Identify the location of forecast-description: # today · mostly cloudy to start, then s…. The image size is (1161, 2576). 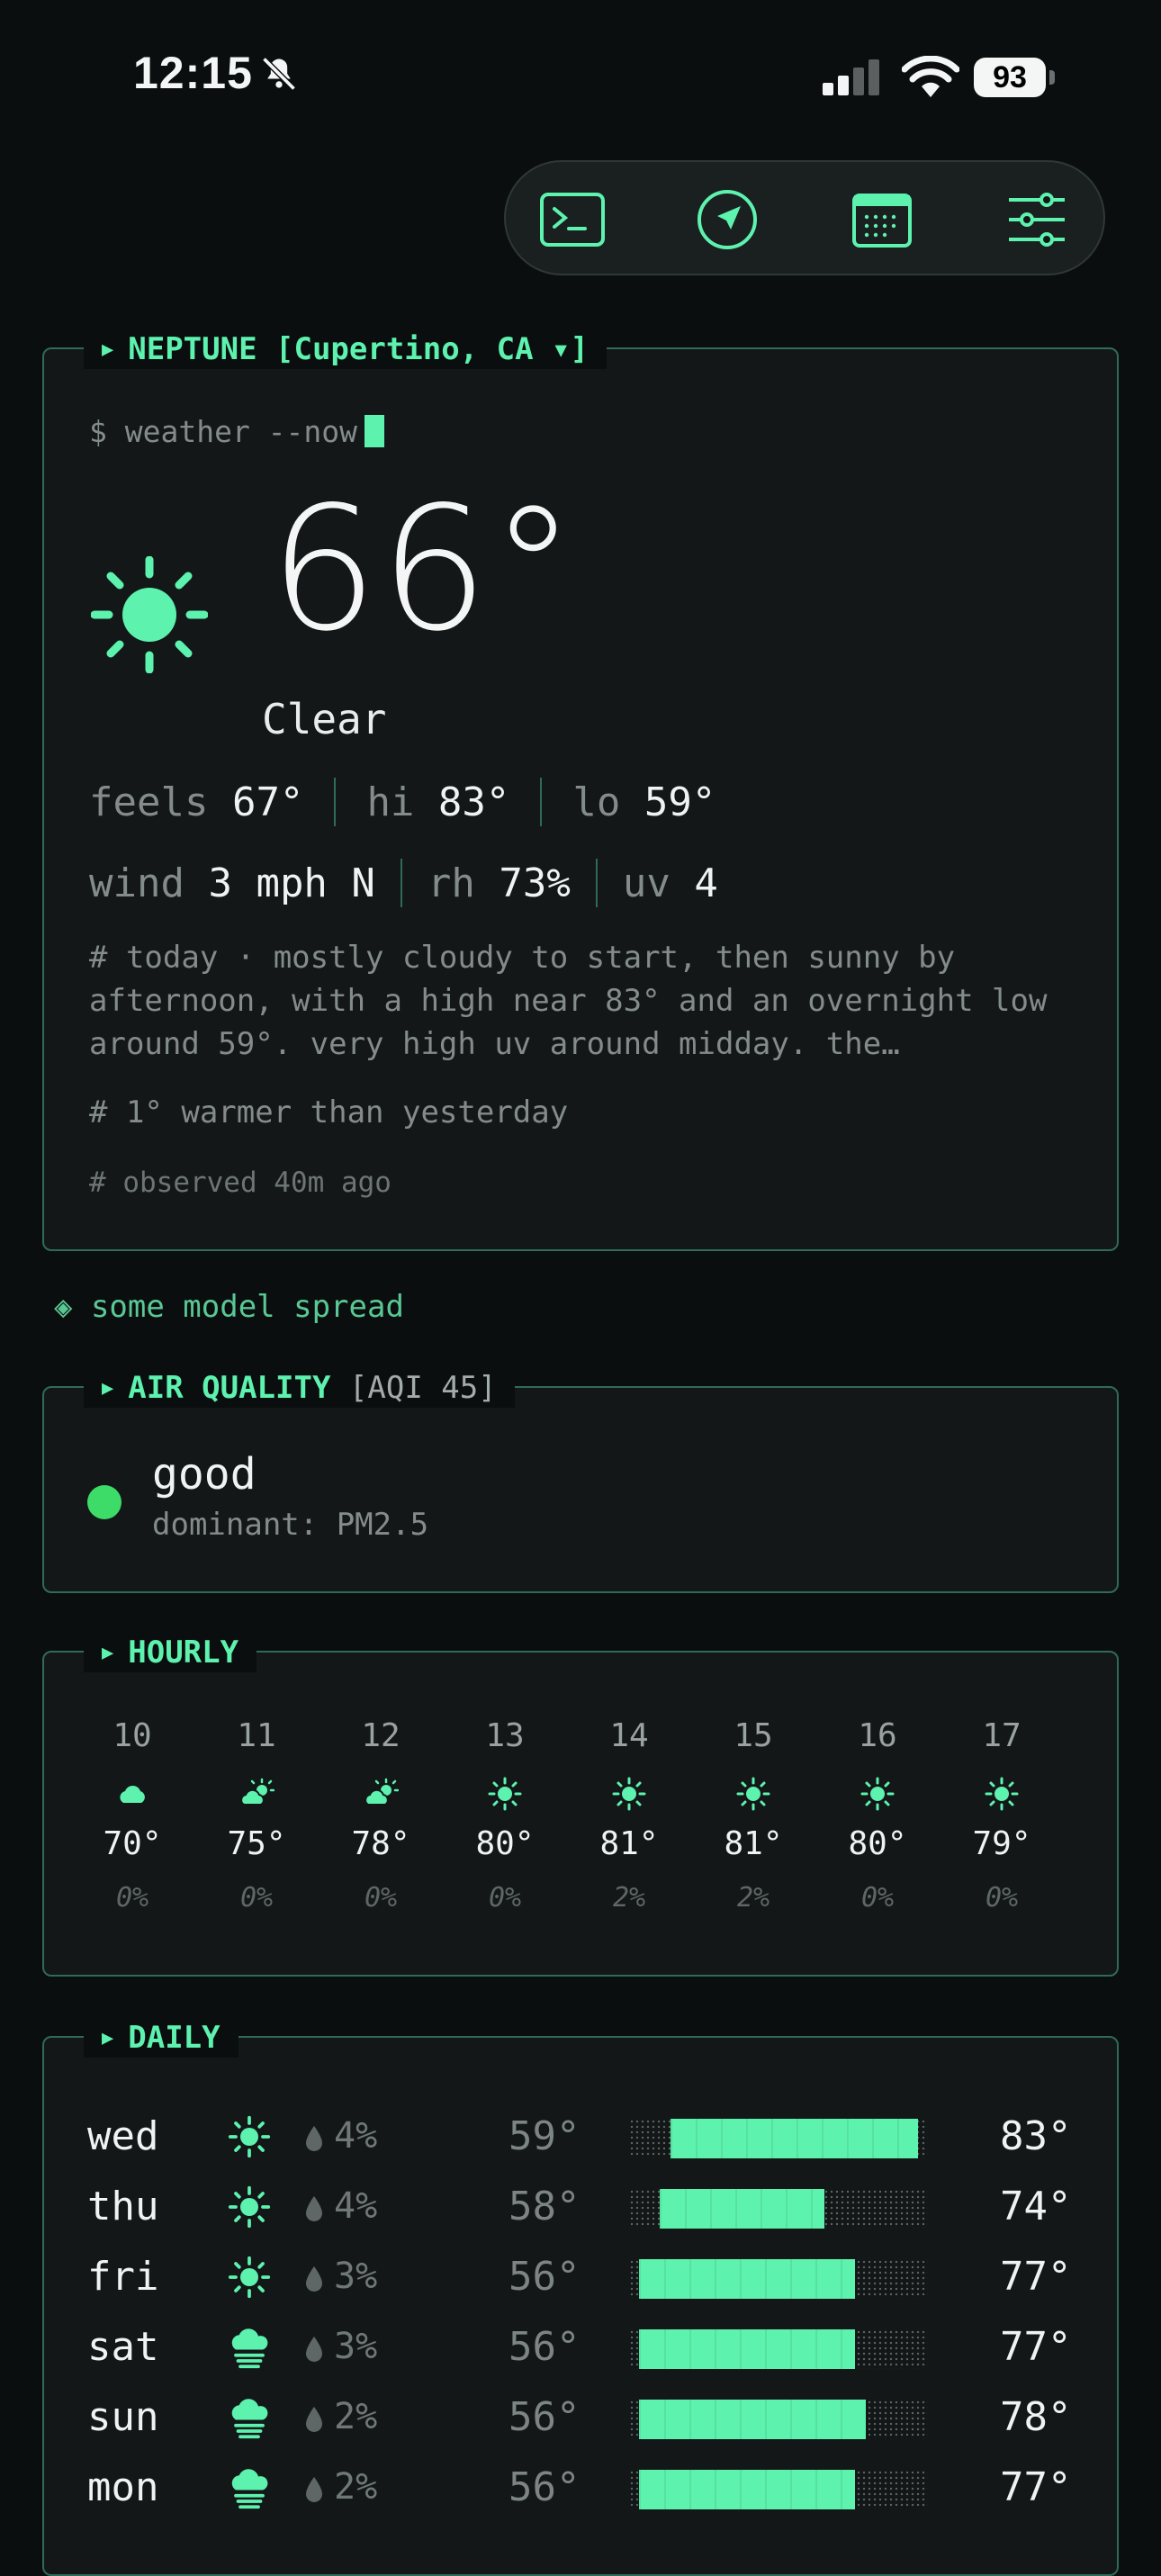
(569, 1001).